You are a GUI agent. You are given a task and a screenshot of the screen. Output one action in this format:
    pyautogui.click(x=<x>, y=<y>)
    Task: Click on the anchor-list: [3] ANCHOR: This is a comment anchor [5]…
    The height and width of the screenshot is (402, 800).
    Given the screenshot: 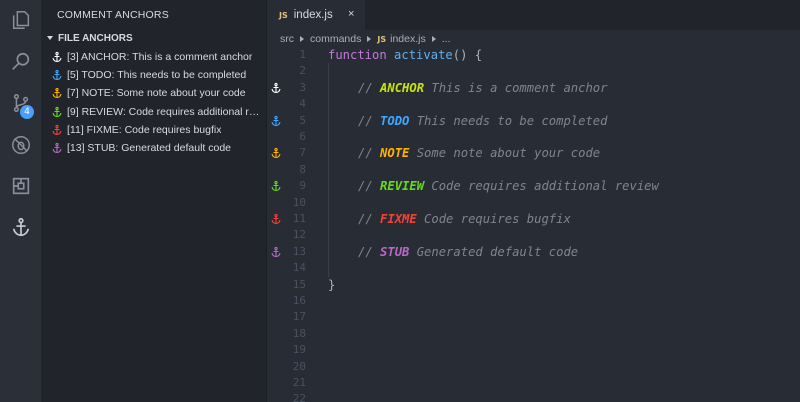 What is the action you would take?
    pyautogui.click(x=153, y=102)
    